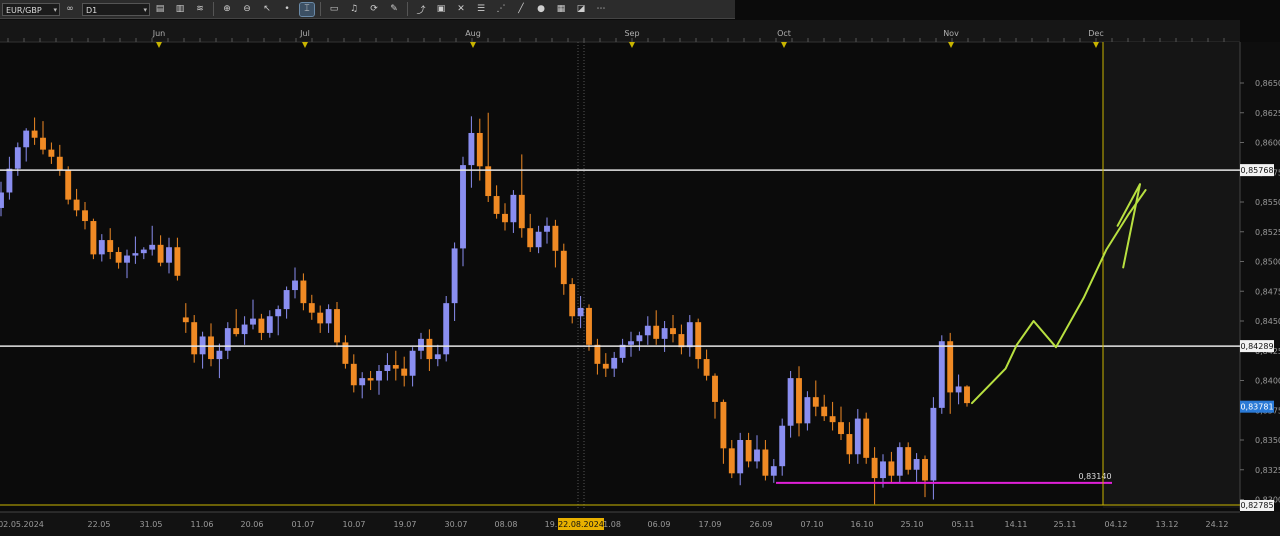 This screenshot has height=536, width=1280. Describe the element at coordinates (334, 9) in the screenshot. I see `note-icon: ▭` at that location.